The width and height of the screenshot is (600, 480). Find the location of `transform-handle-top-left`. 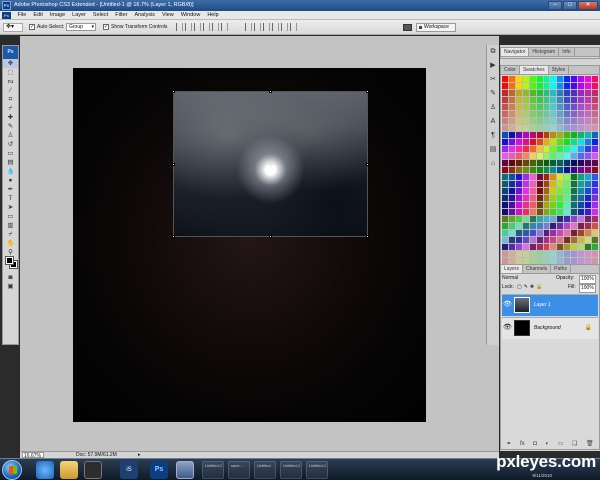

transform-handle-top-left is located at coordinates (173, 91).